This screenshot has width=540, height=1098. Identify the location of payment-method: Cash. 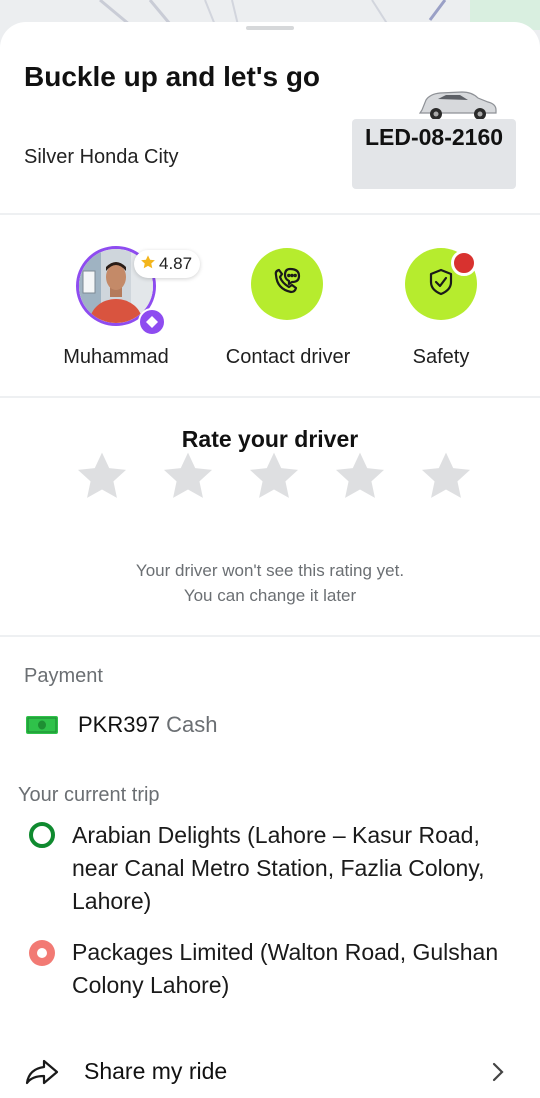
(192, 724).